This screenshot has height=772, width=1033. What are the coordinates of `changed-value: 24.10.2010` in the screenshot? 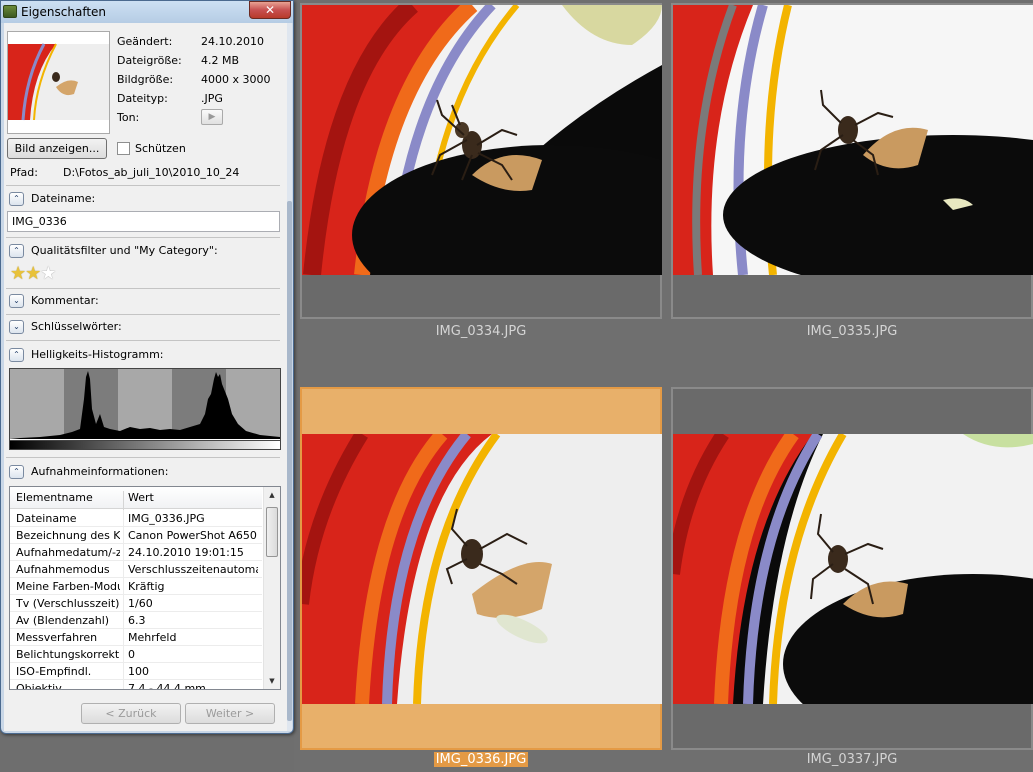 It's located at (232, 41).